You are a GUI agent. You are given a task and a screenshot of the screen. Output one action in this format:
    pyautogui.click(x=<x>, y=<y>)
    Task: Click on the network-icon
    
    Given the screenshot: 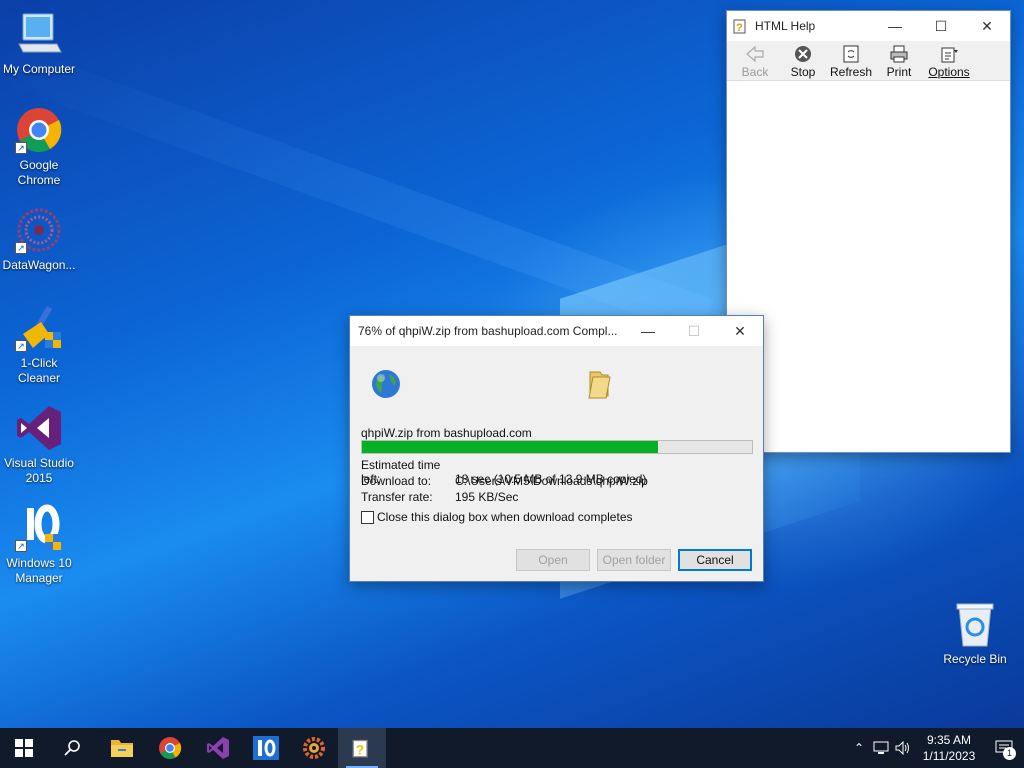 What is the action you would take?
    pyautogui.click(x=881, y=748)
    